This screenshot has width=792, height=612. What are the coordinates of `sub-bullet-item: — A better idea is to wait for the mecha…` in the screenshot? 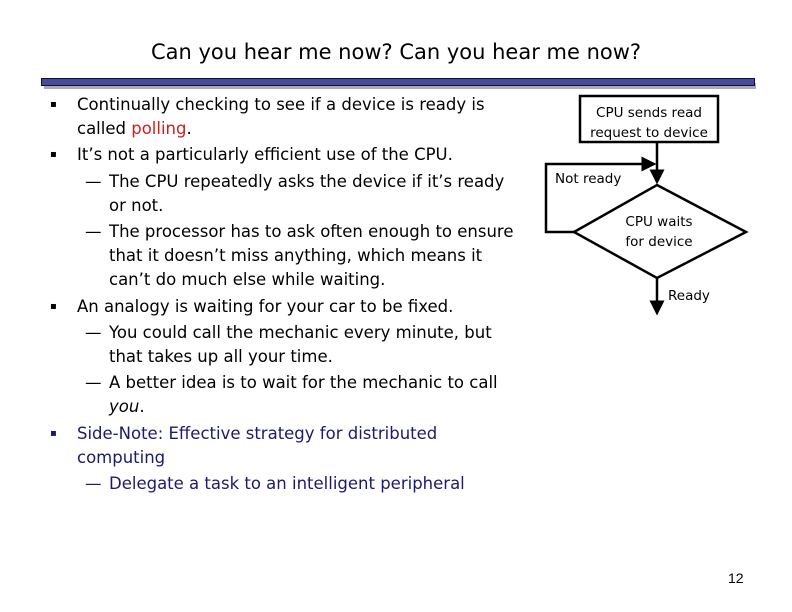 It's located at (291, 395).